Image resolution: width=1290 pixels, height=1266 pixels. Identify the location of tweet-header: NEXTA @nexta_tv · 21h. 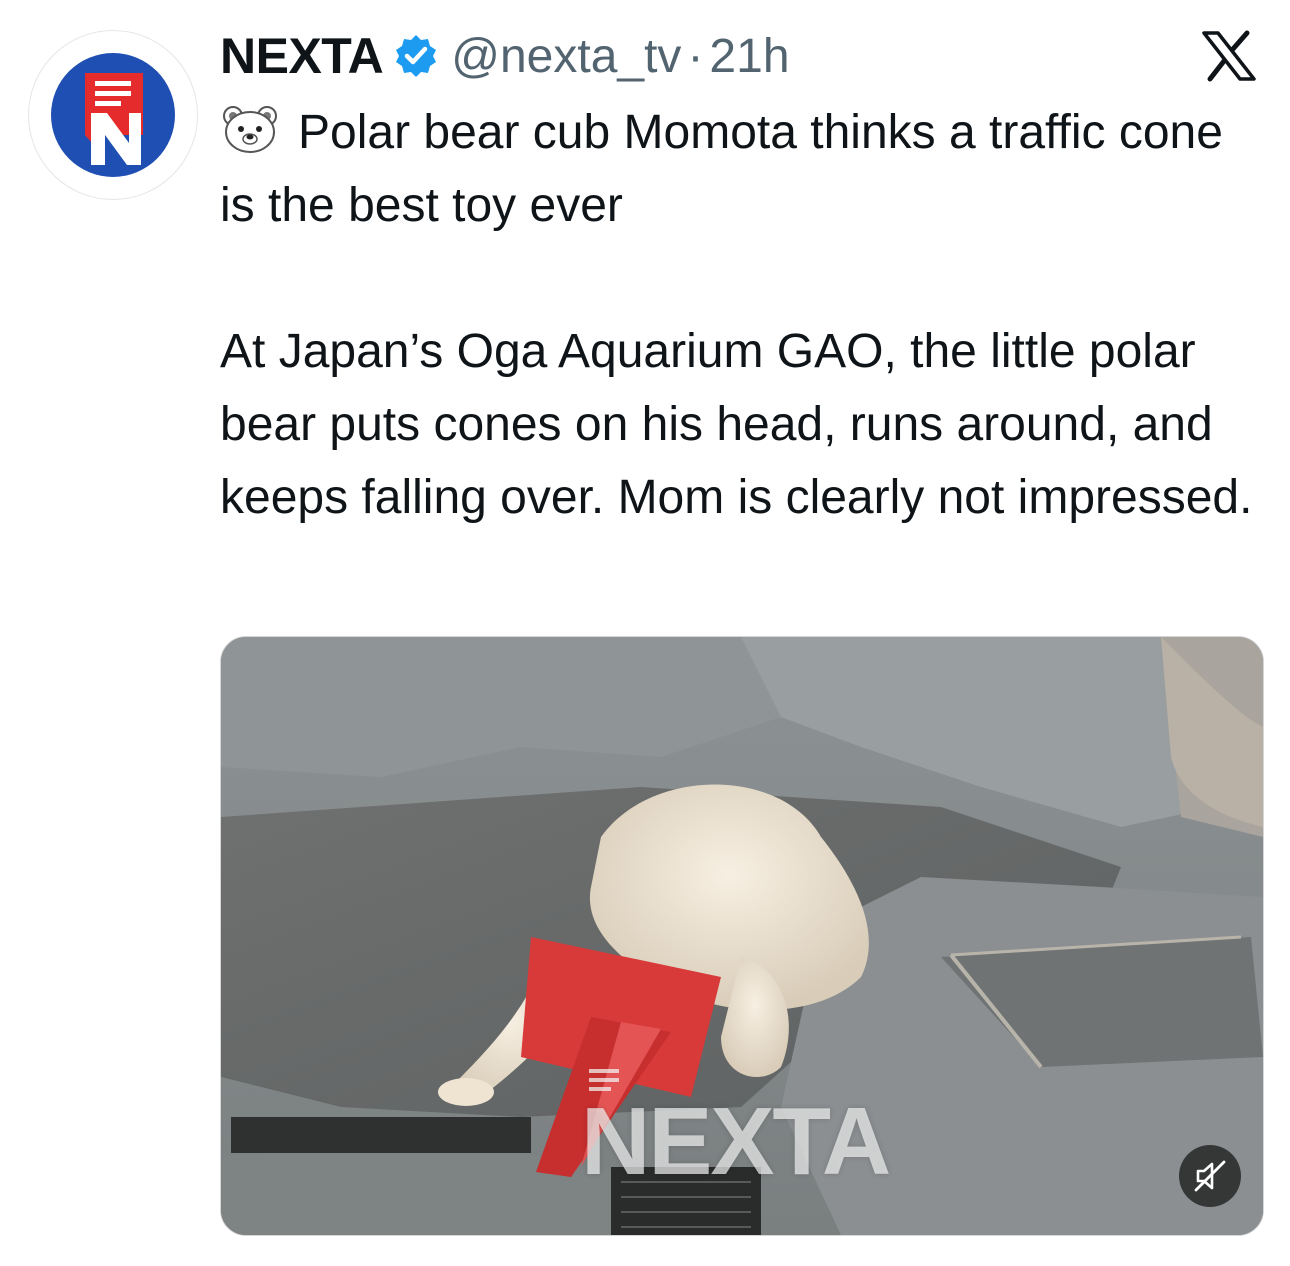
(505, 56).